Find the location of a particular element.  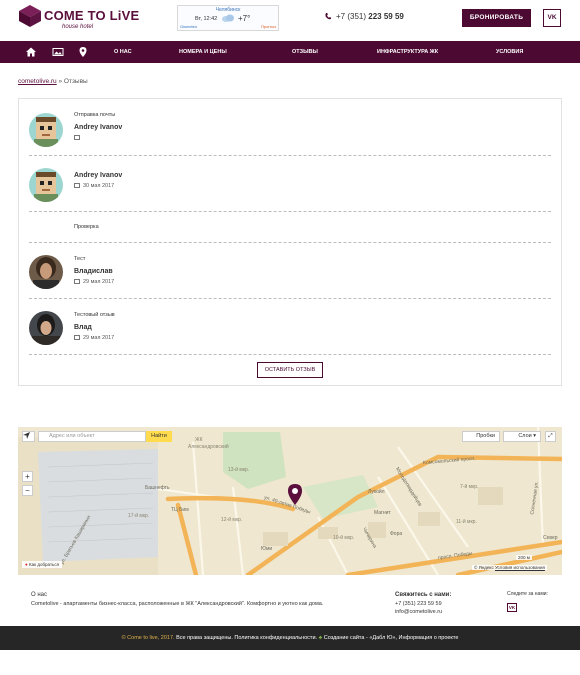

phone-prefix: +7 (351) is located at coordinates (351, 16).